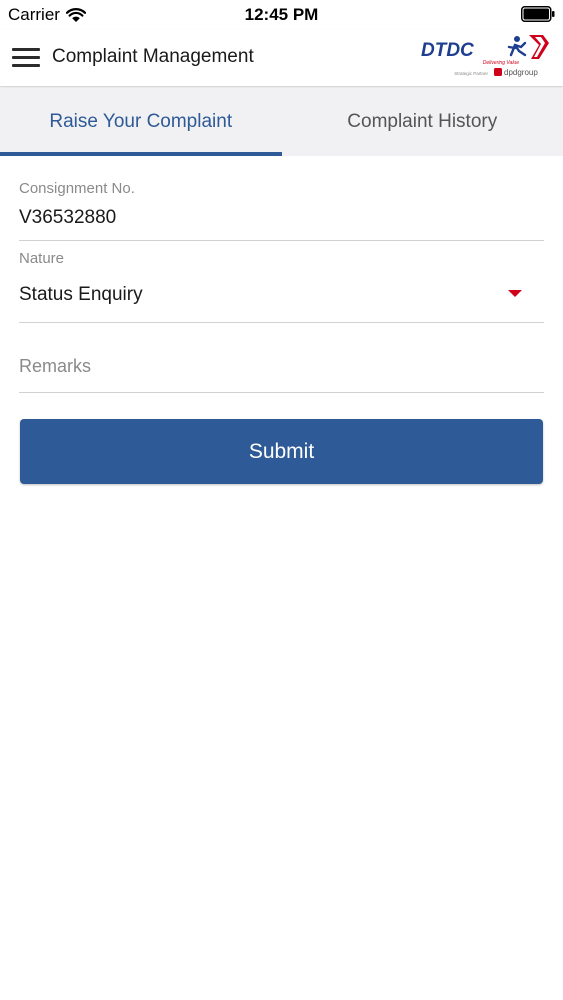 The height and width of the screenshot is (1000, 563). I want to click on remarks-input, so click(281, 366).